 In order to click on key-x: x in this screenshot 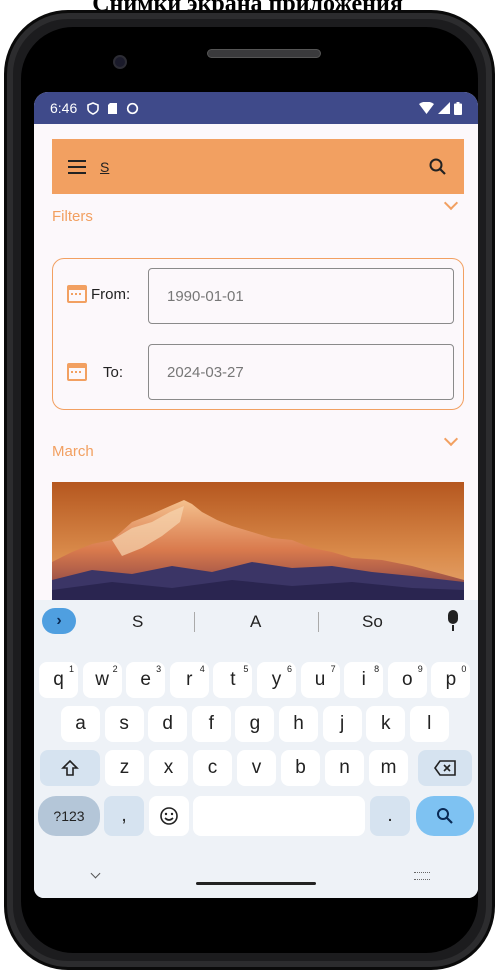, I will do `click(168, 768)`.